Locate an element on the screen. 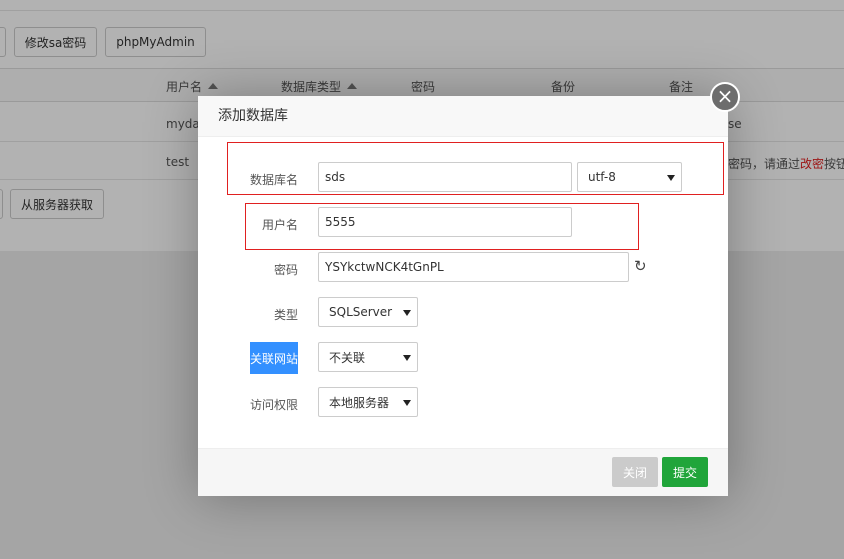  charset-value: utf-8 is located at coordinates (602, 177).